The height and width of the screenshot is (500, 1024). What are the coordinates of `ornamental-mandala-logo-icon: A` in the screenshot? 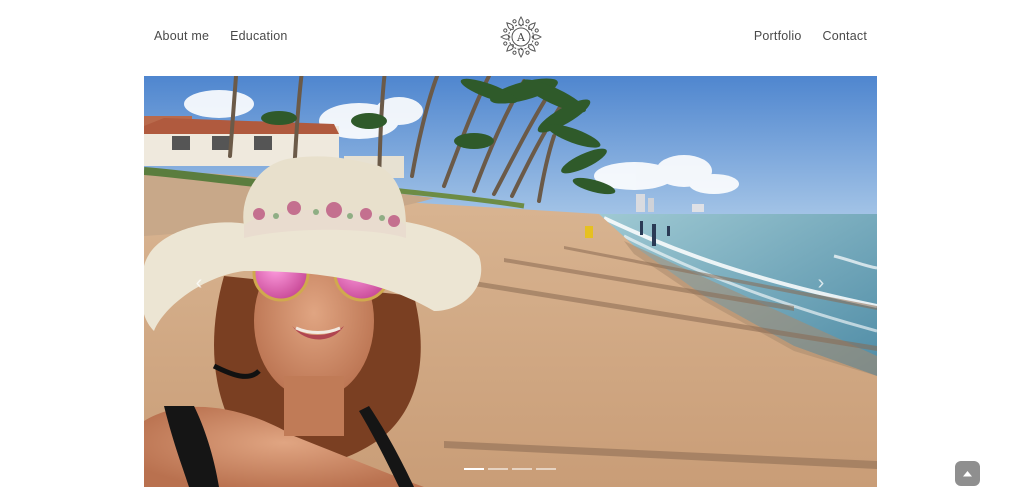 It's located at (521, 37).